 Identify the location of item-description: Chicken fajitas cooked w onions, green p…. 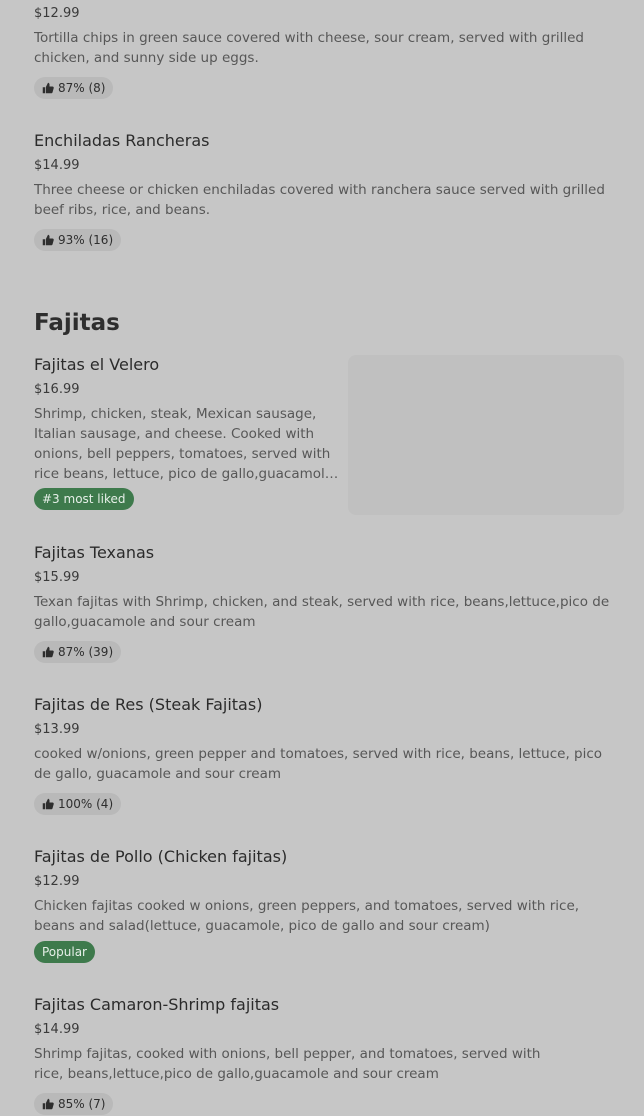
(307, 916).